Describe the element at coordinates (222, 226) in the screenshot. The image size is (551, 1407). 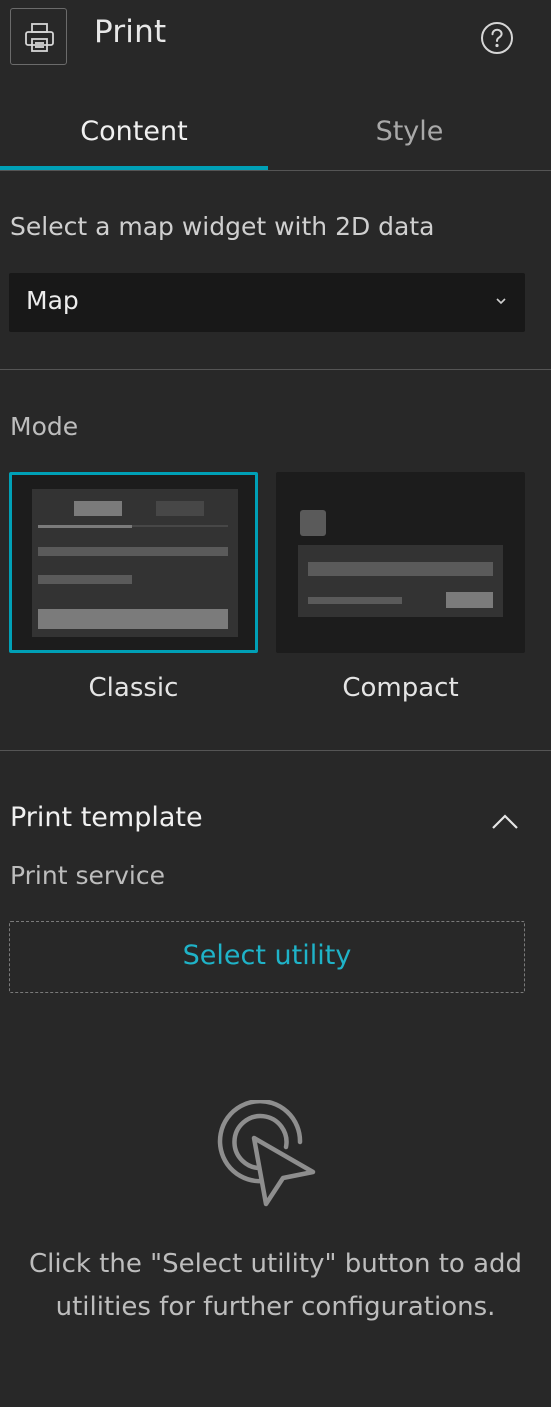
I see `map-widget-label: Select a map widget with 2D data` at that location.